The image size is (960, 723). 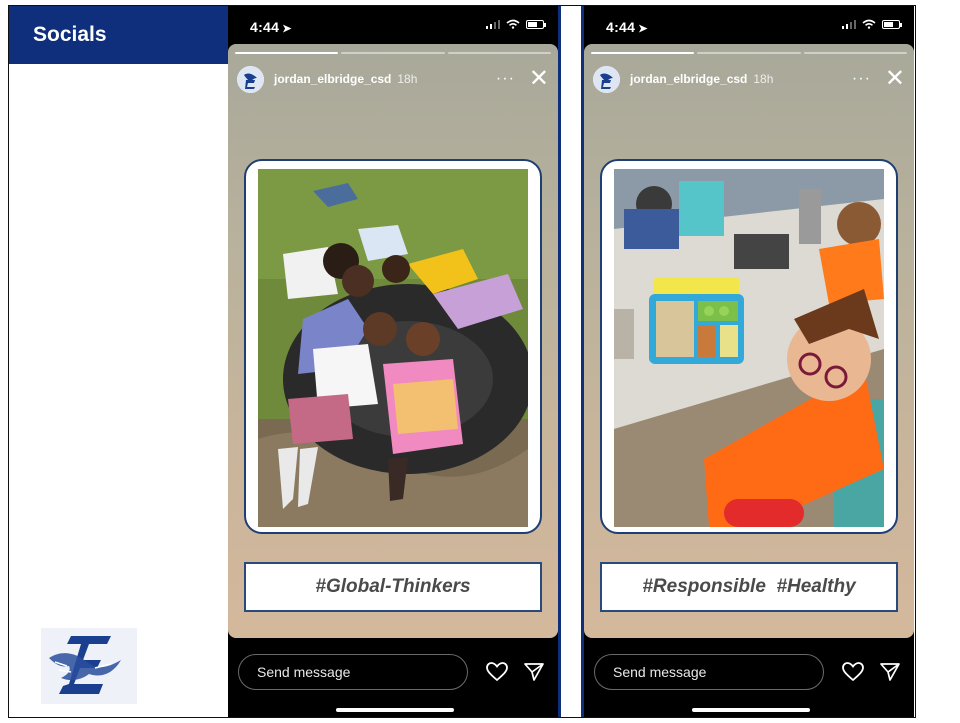 What do you see at coordinates (118, 35) in the screenshot?
I see `socials-title: Socials` at bounding box center [118, 35].